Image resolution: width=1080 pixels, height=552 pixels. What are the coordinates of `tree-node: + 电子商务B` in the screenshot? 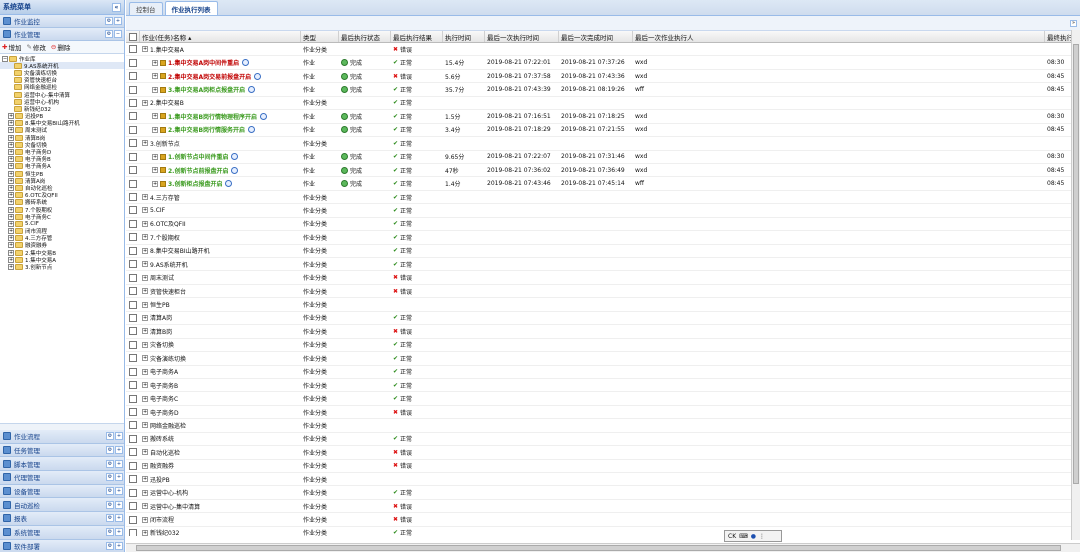 It's located at (62, 159).